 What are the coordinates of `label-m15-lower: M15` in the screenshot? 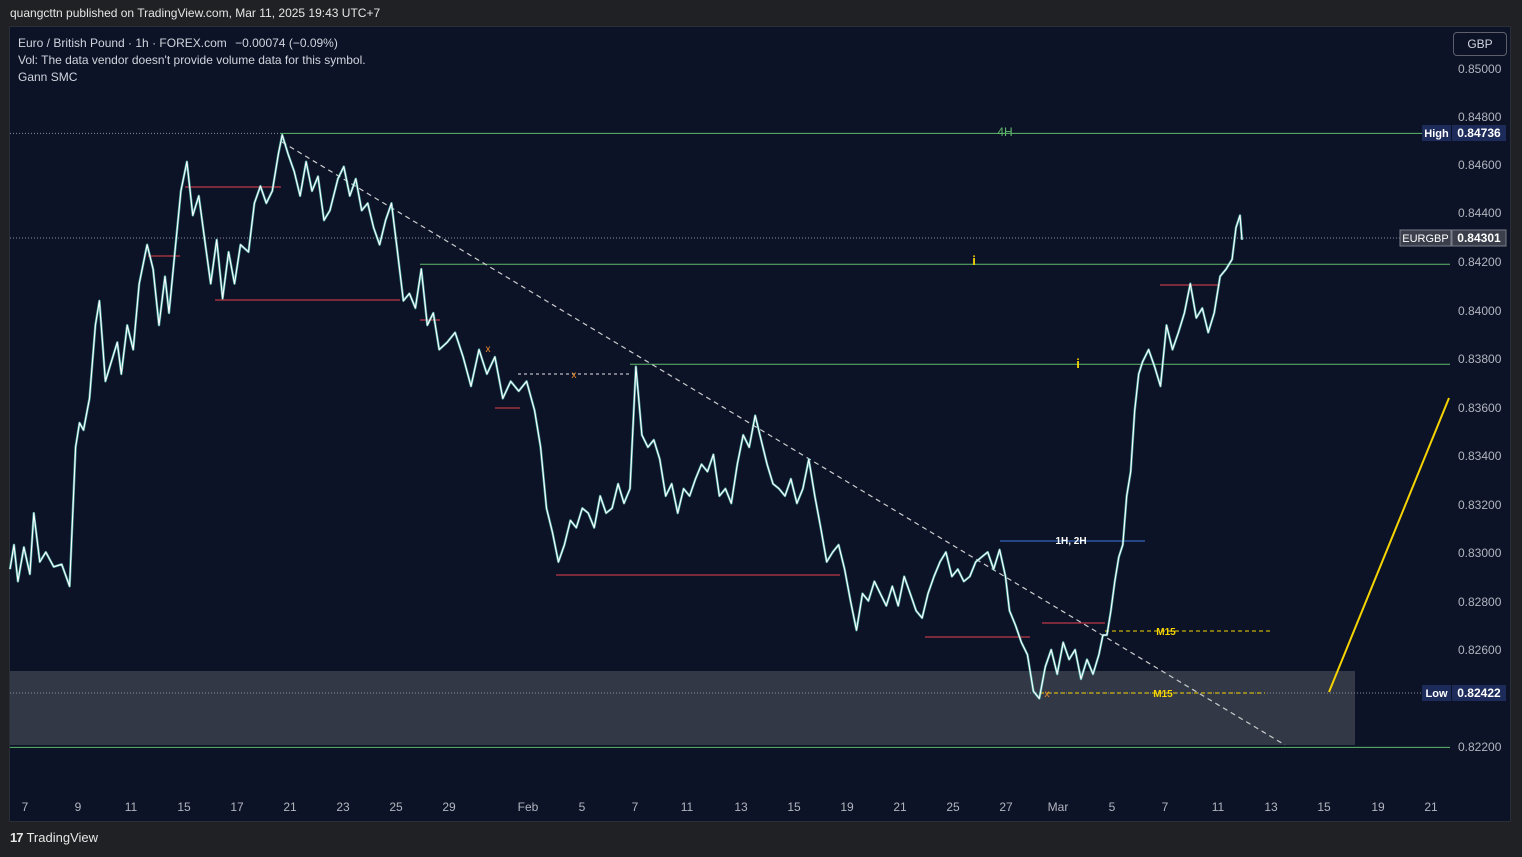 It's located at (1163, 694).